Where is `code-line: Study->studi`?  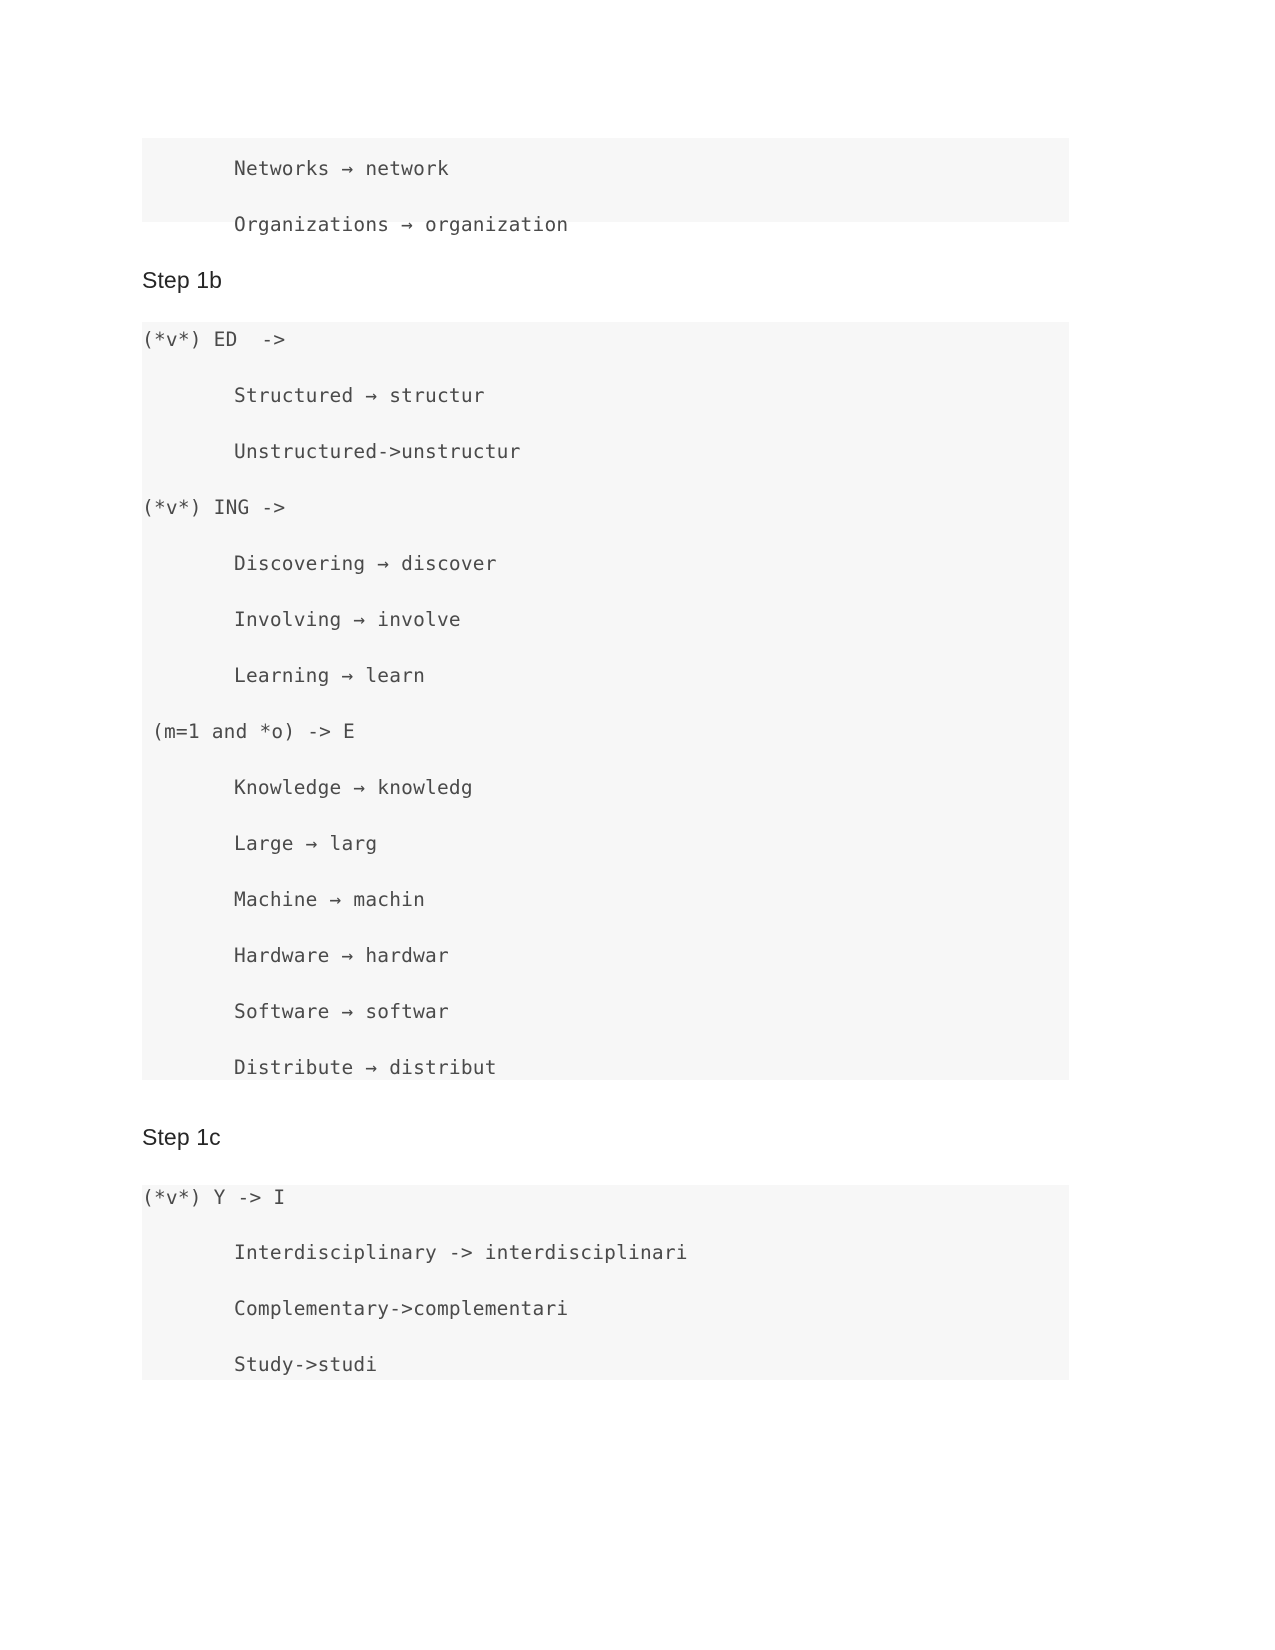
code-line: Study->studi is located at coordinates (306, 1364).